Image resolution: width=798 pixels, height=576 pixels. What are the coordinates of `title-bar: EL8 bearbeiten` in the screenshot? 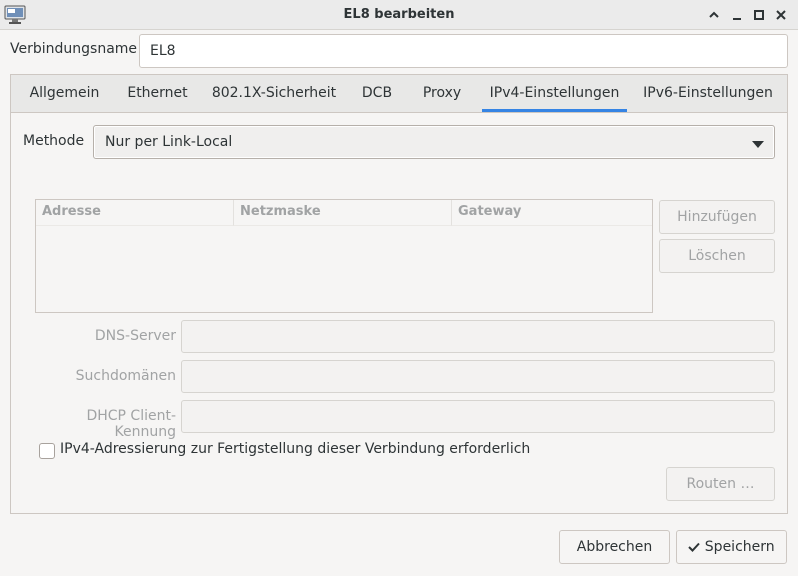 It's located at (399, 15).